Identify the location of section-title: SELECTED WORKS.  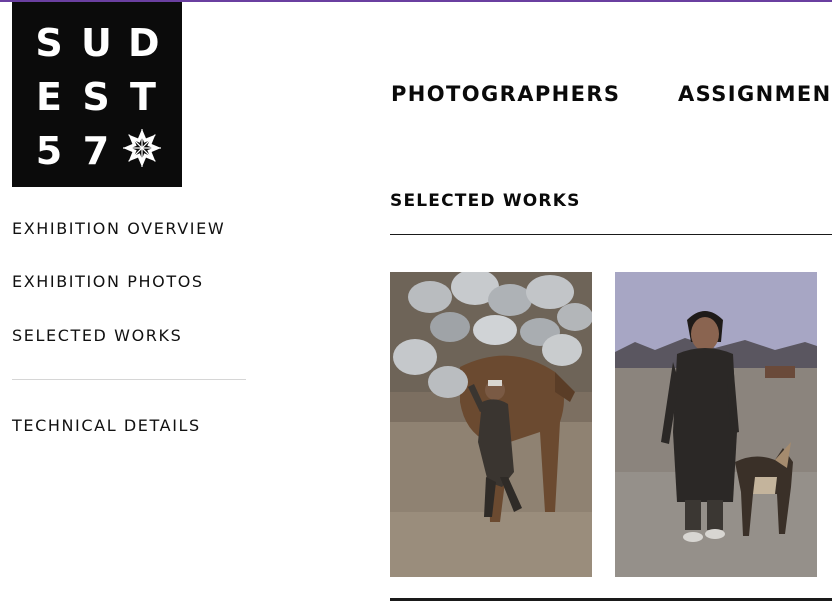
(485, 201).